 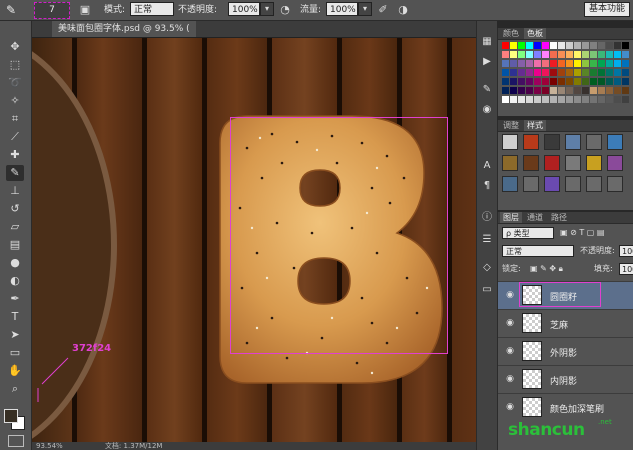 I want to click on path-select-tool-icon: ➤, so click(x=15, y=335).